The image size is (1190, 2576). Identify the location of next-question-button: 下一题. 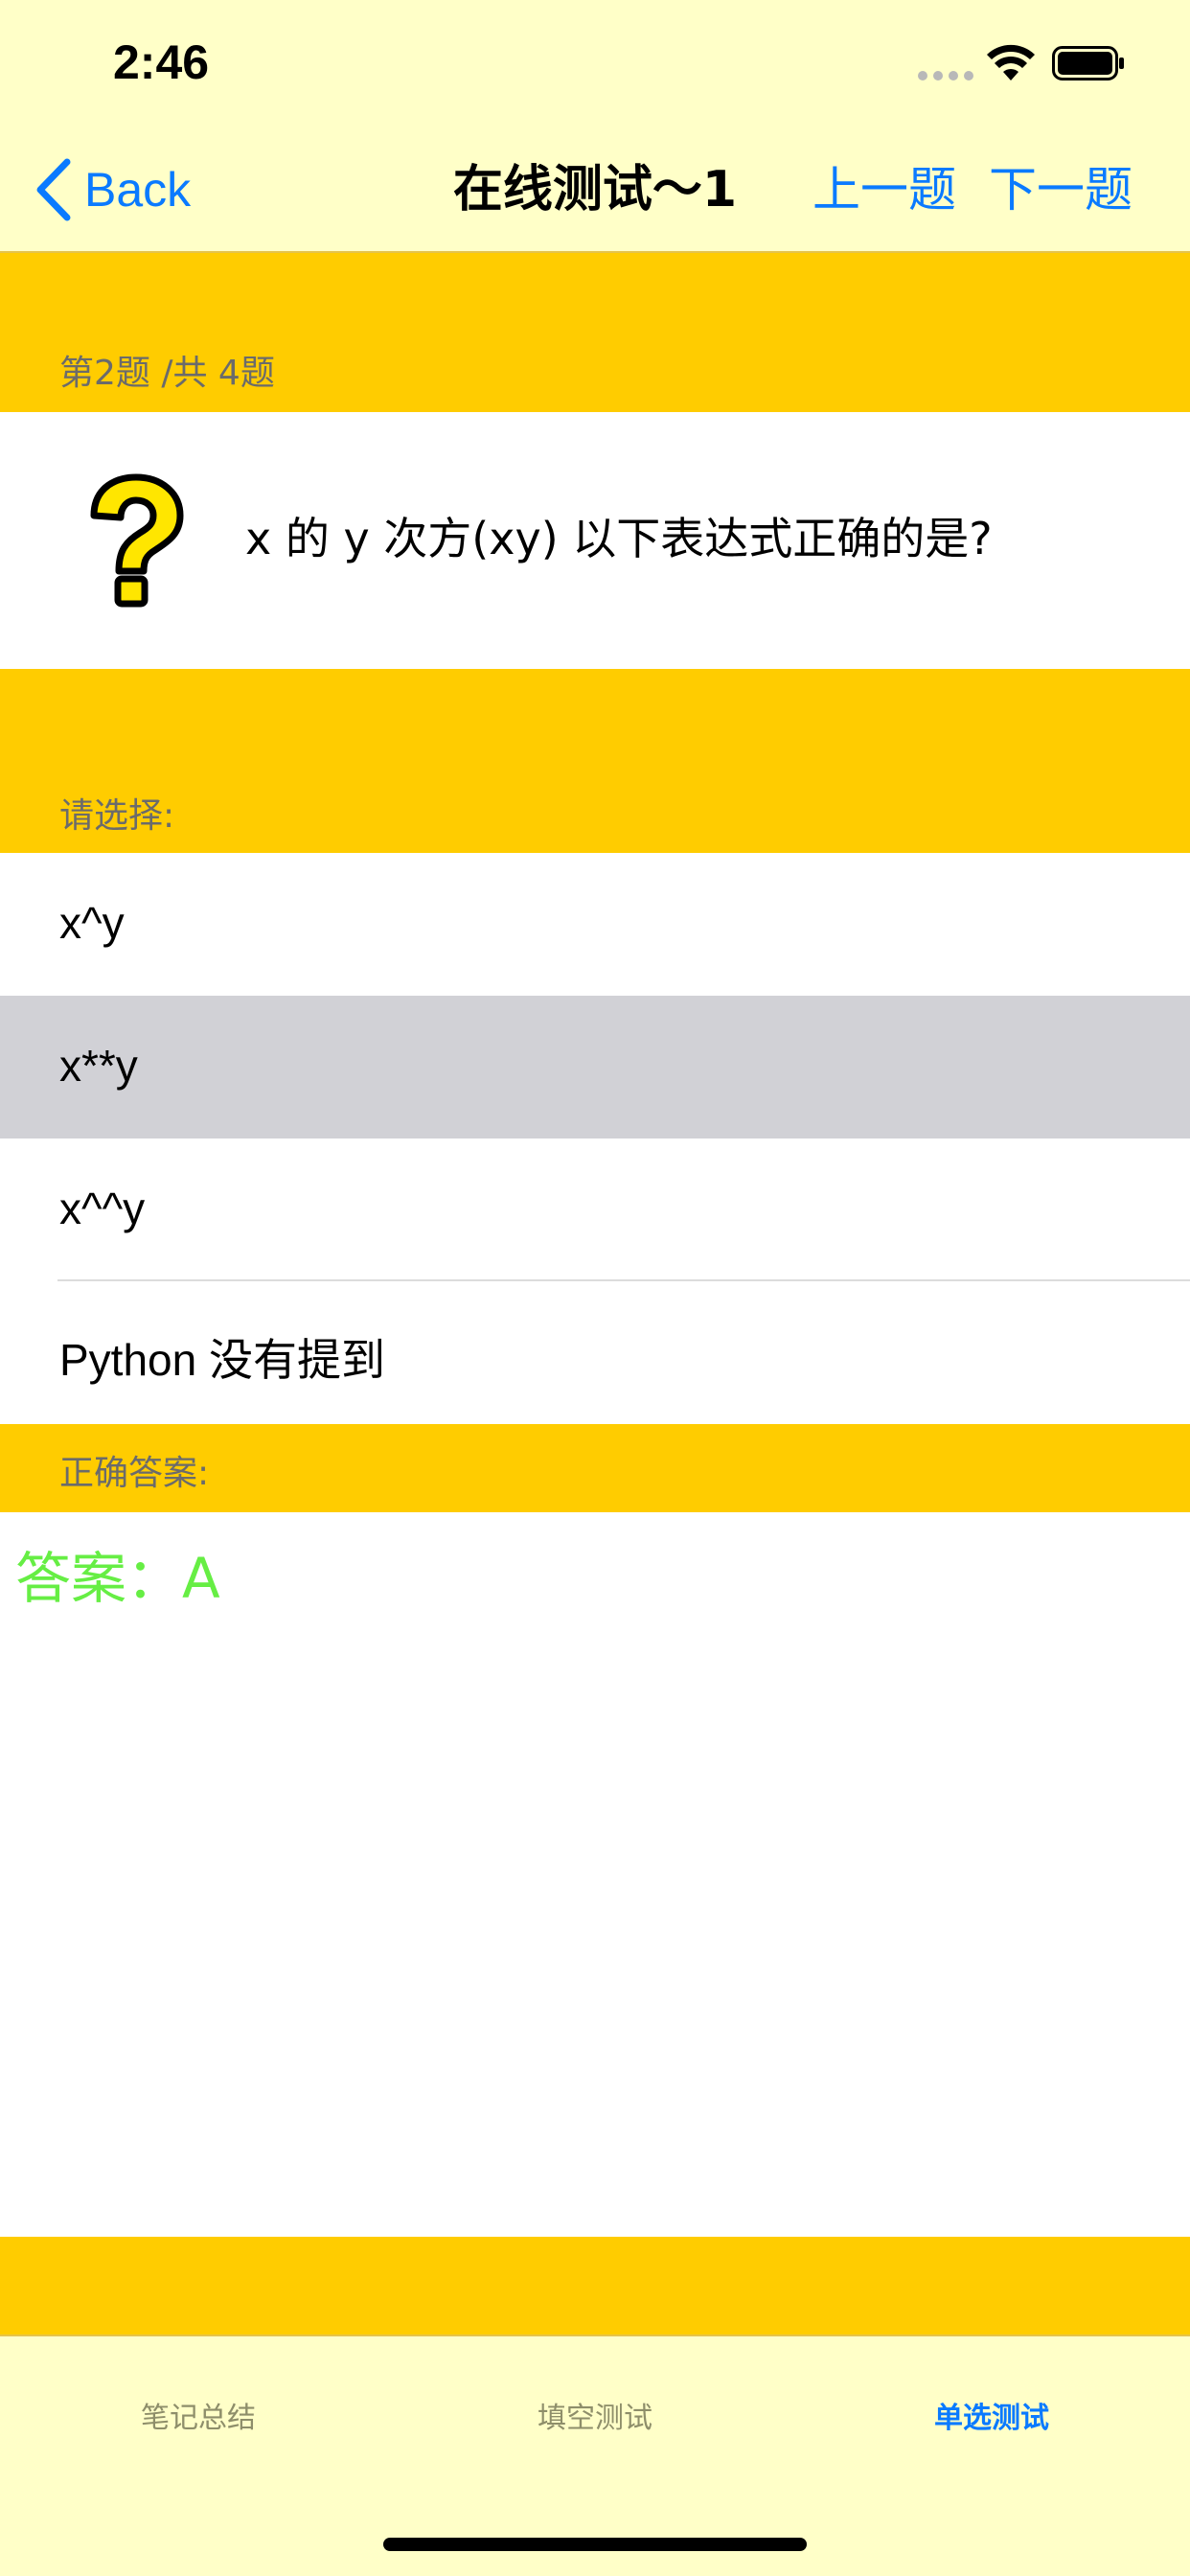
(1061, 189).